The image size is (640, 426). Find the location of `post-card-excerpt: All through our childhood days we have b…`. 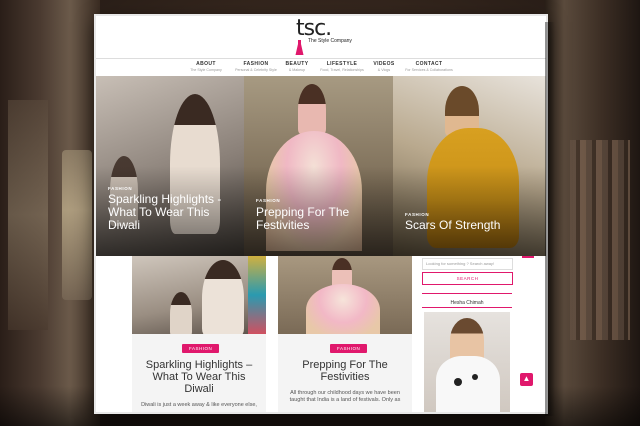

post-card-excerpt: All through our childhood days we have b… is located at coordinates (345, 396).